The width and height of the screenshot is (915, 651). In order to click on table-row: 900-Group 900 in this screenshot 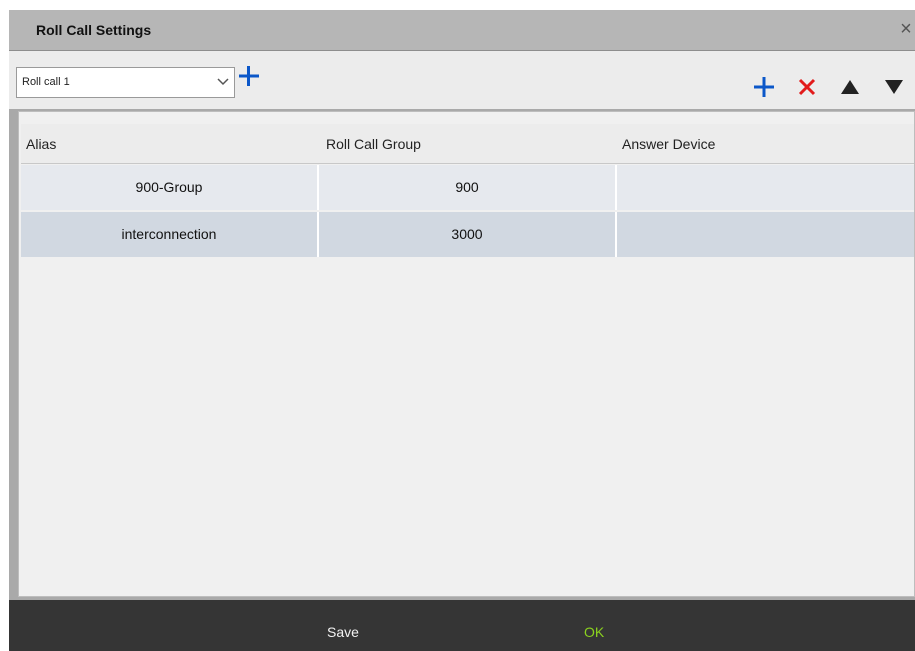, I will do `click(467, 187)`.